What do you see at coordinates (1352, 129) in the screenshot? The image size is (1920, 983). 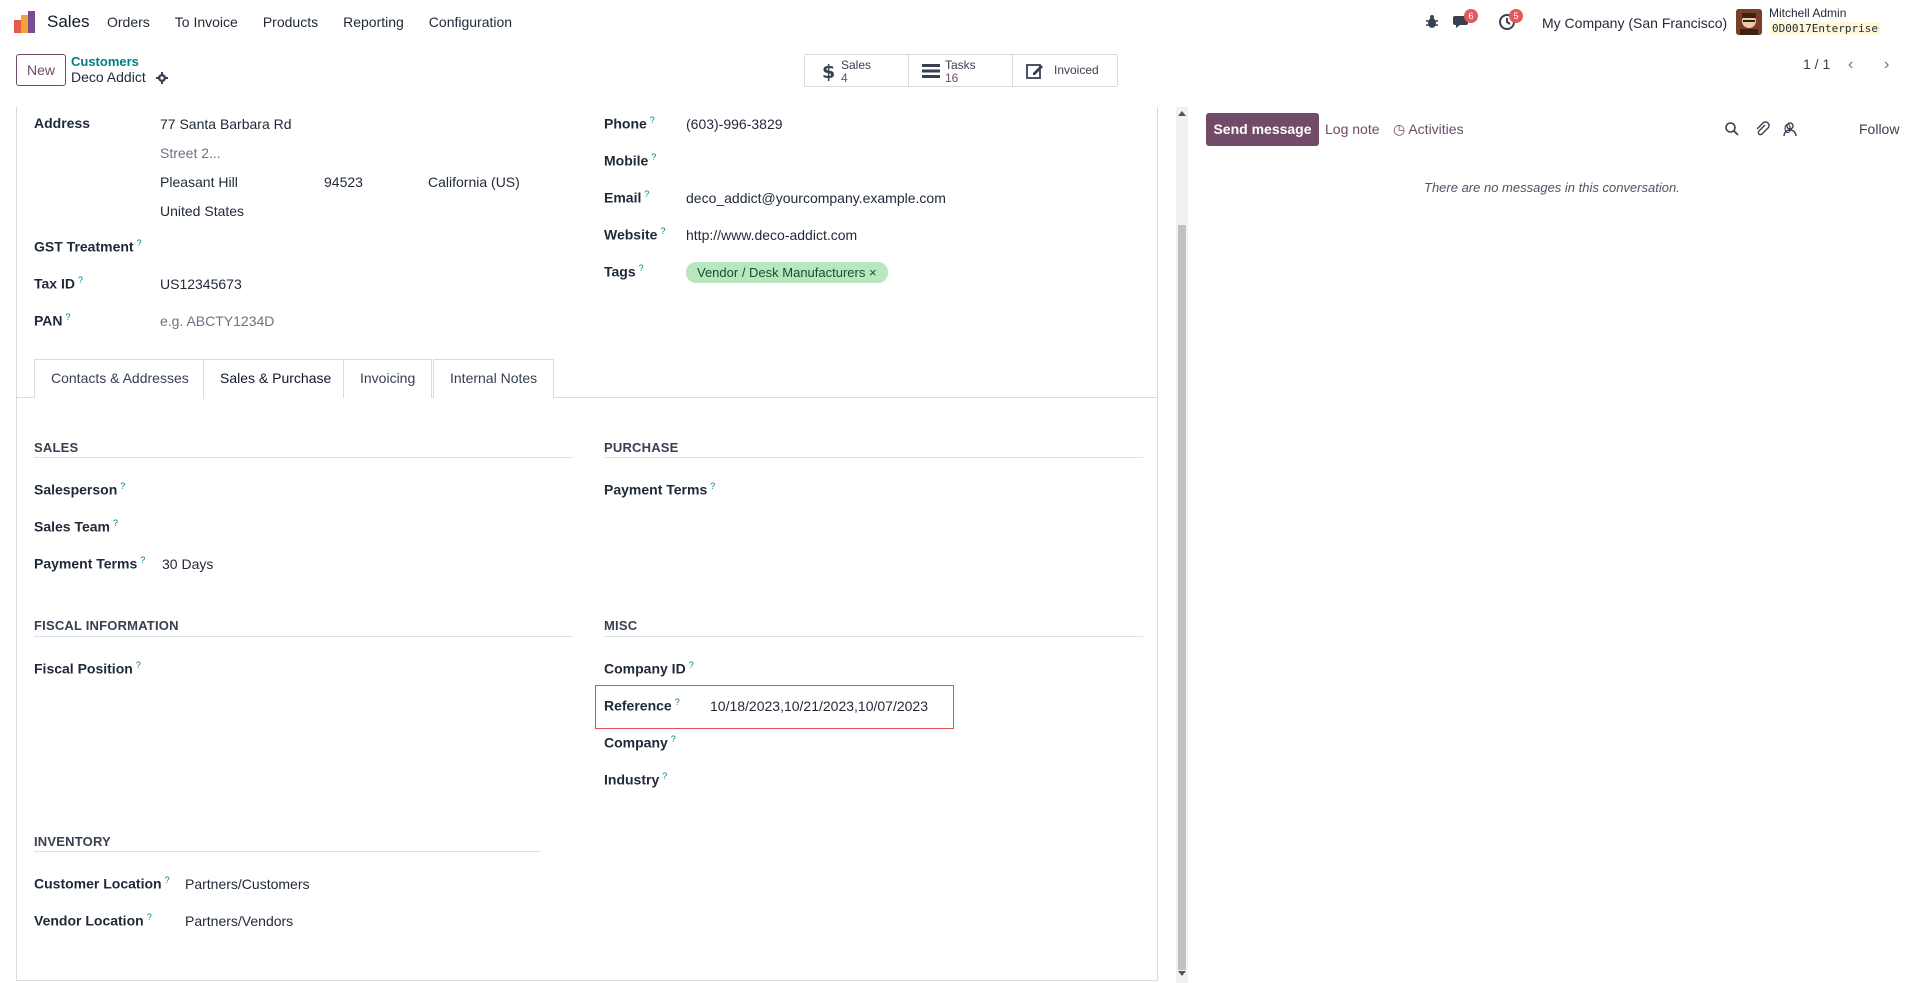 I see `log-note-button: Log note` at bounding box center [1352, 129].